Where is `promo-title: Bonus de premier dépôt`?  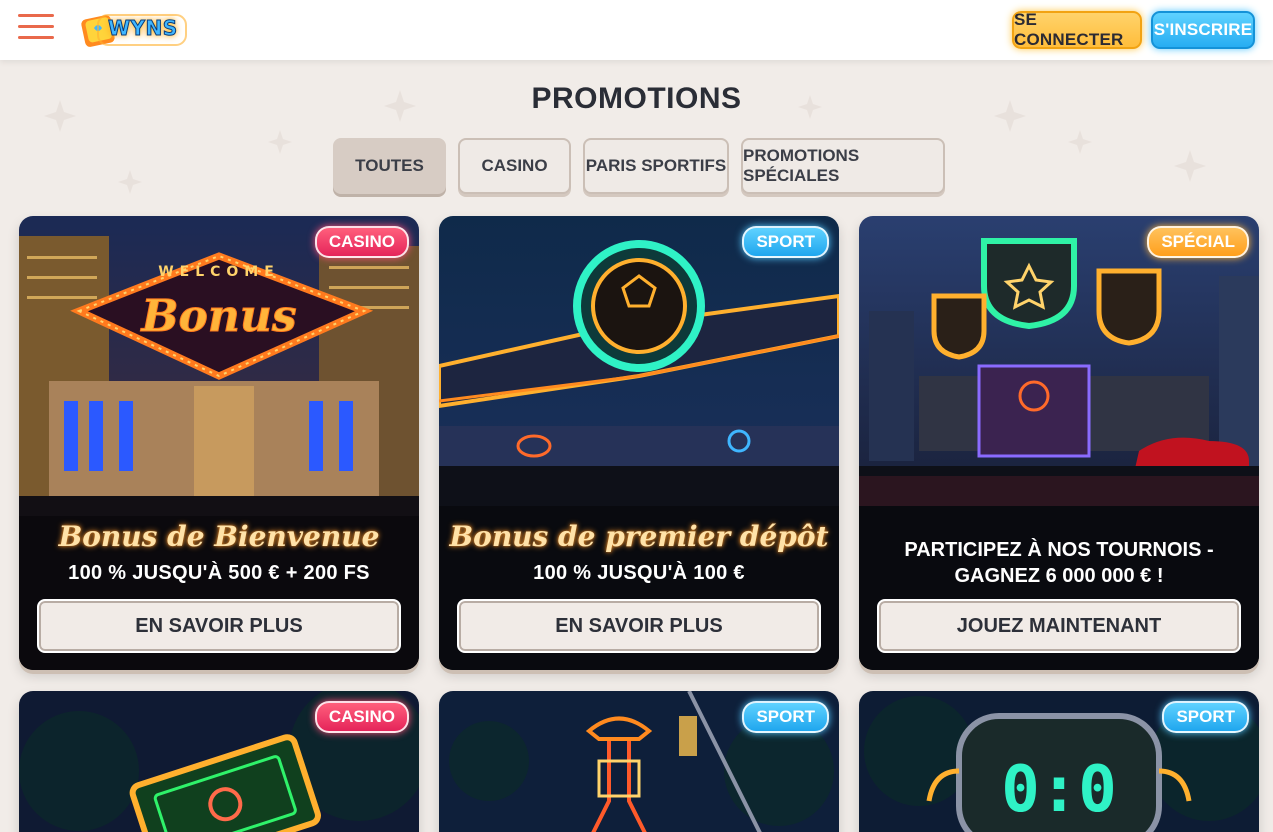
promo-title: Bonus de premier dépôt is located at coordinates (639, 536).